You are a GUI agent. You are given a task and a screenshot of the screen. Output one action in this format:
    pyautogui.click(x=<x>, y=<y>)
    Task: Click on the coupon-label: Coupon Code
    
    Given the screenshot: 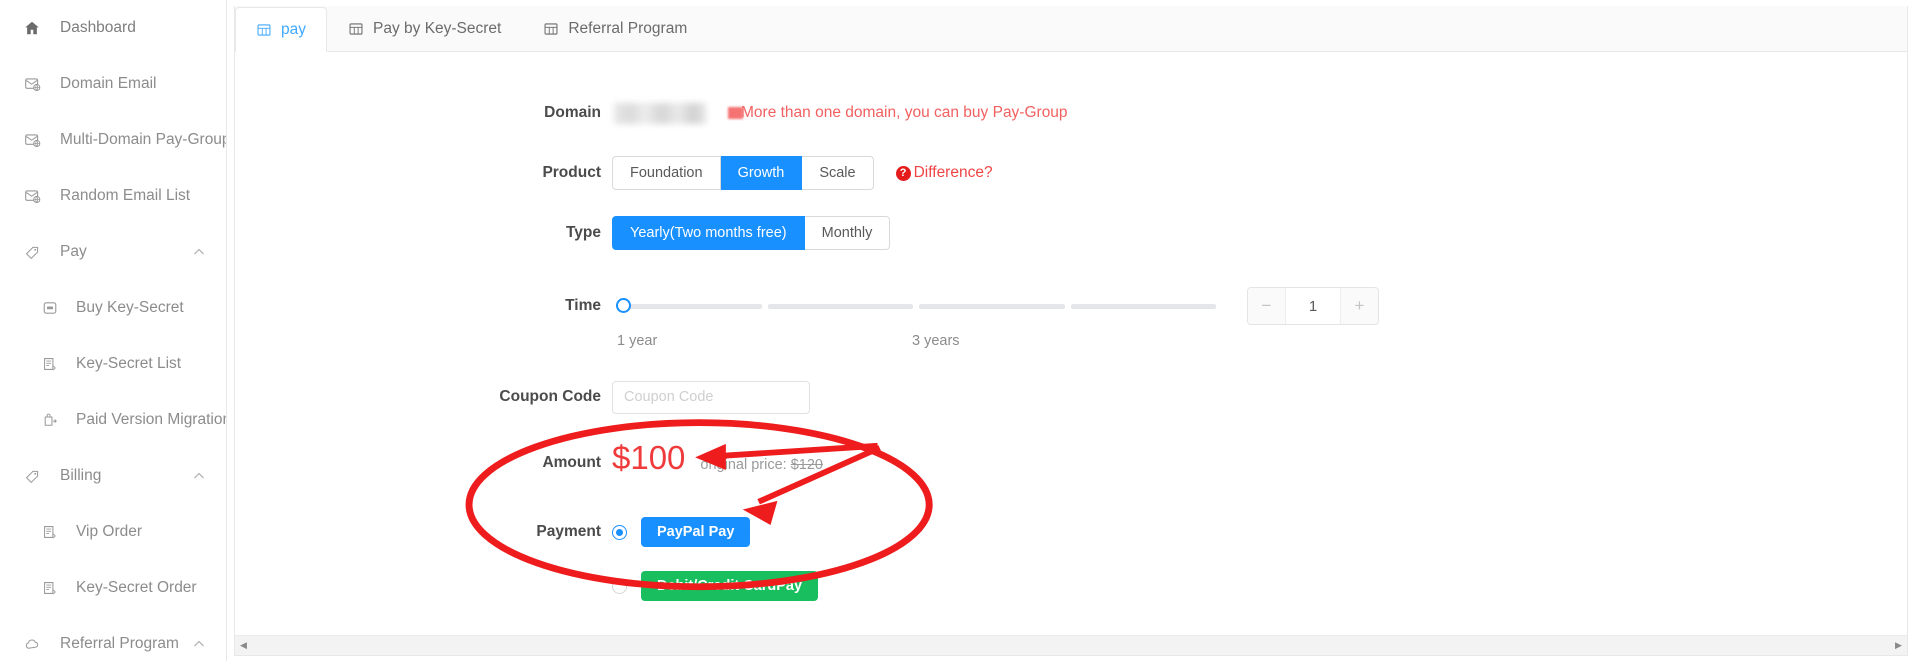 What is the action you would take?
    pyautogui.click(x=550, y=396)
    